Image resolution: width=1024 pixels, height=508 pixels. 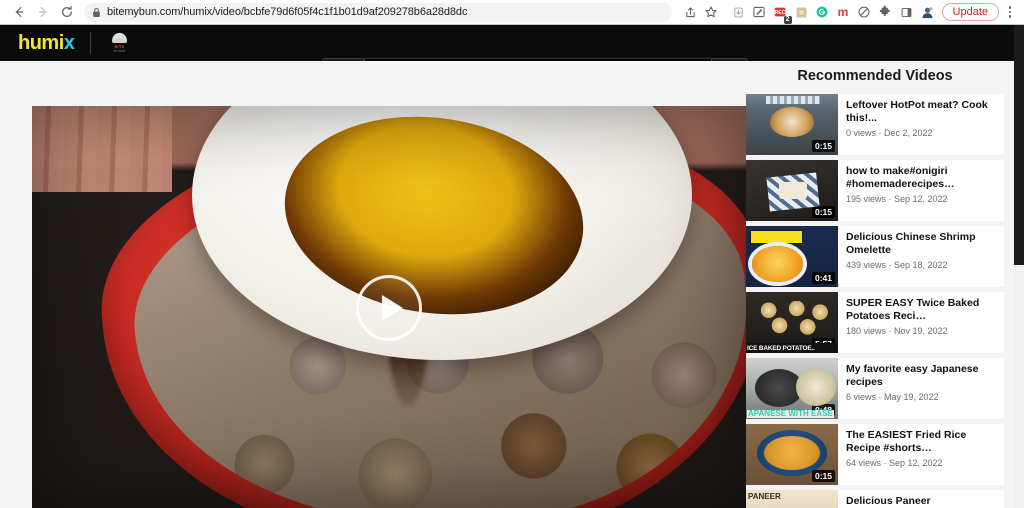 What do you see at coordinates (507, 43) in the screenshot?
I see `site-header: humix BITE MY BUN` at bounding box center [507, 43].